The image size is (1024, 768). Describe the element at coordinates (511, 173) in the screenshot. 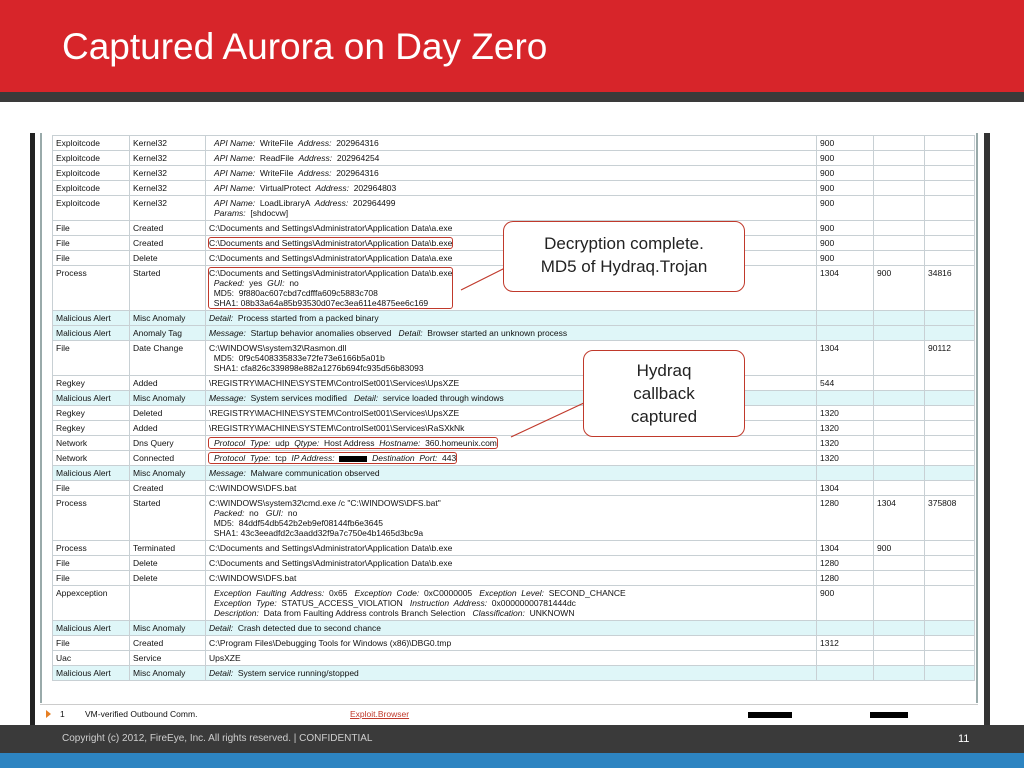

I see `event-details-cell: API Name: WriteFile Address: 202964316` at that location.